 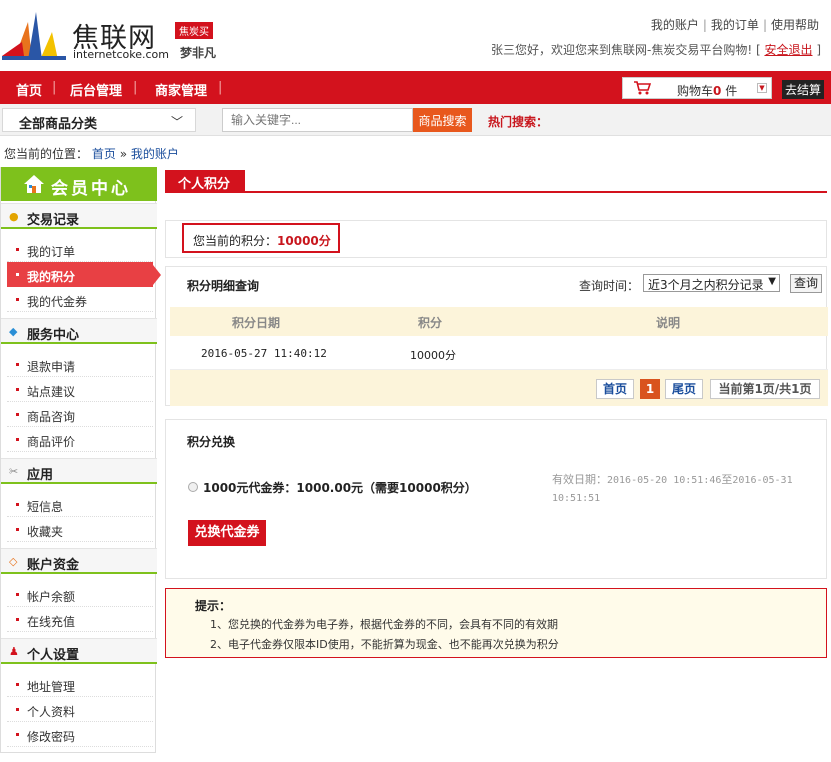 What do you see at coordinates (499, 321) in the screenshot?
I see `table-header: 积分日期 积分 说明` at bounding box center [499, 321].